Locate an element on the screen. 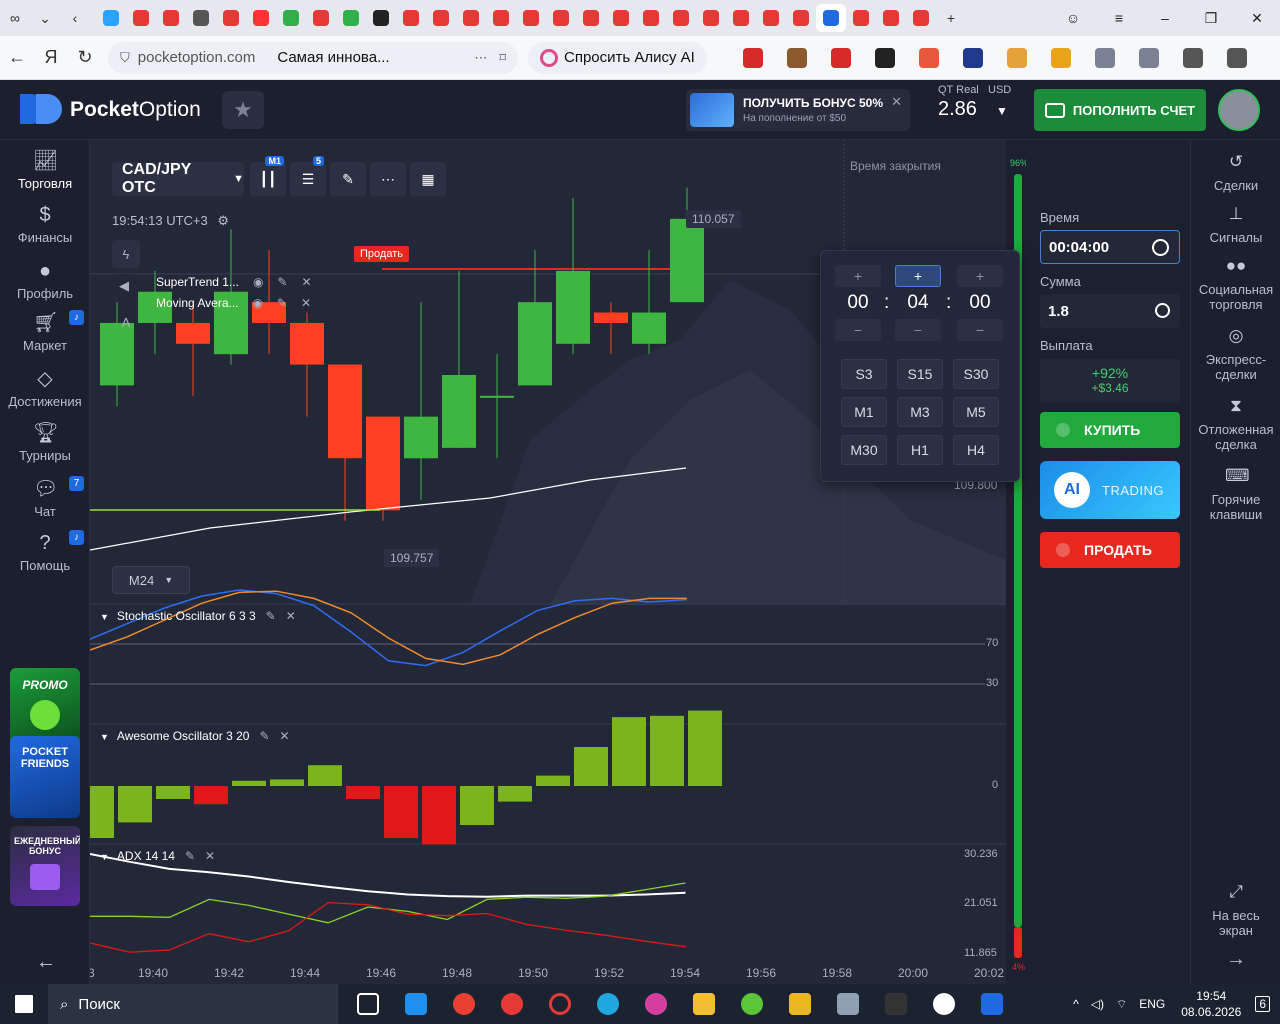 The height and width of the screenshot is (1024, 1280). layout-button: ▦ is located at coordinates (428, 179).